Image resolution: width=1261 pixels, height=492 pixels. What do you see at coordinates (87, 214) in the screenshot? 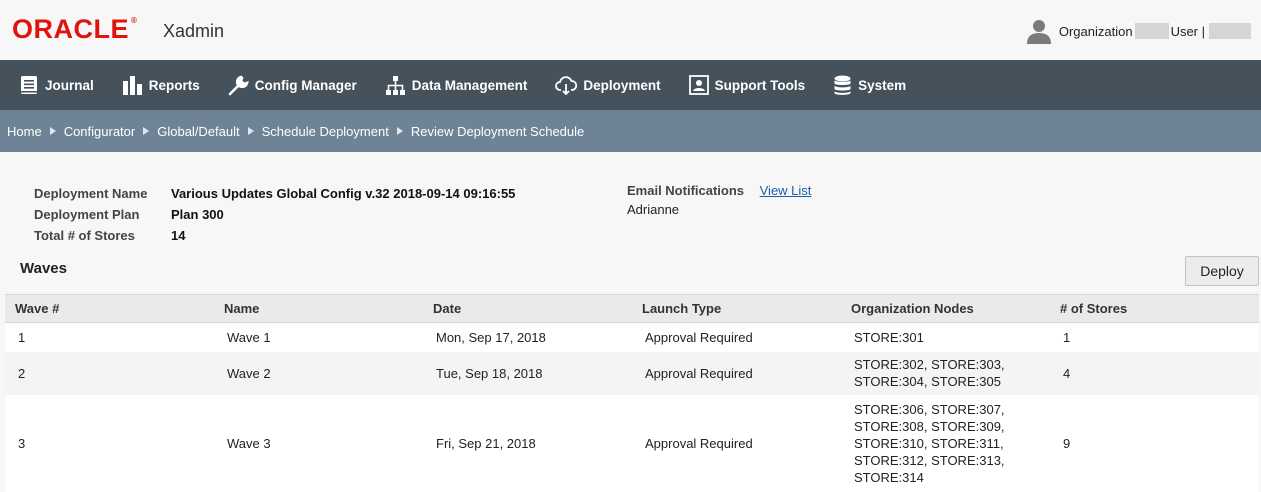
I see `deployment-plan-label: Deployment Plan` at bounding box center [87, 214].